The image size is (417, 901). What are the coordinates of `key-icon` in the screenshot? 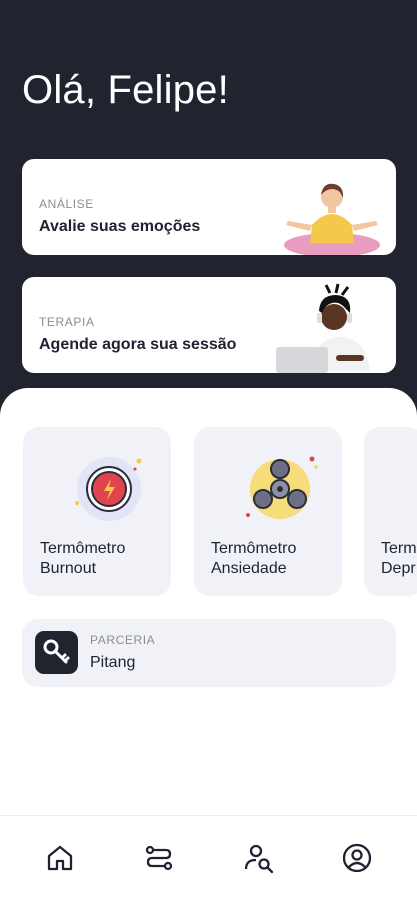 It's located at (56, 651).